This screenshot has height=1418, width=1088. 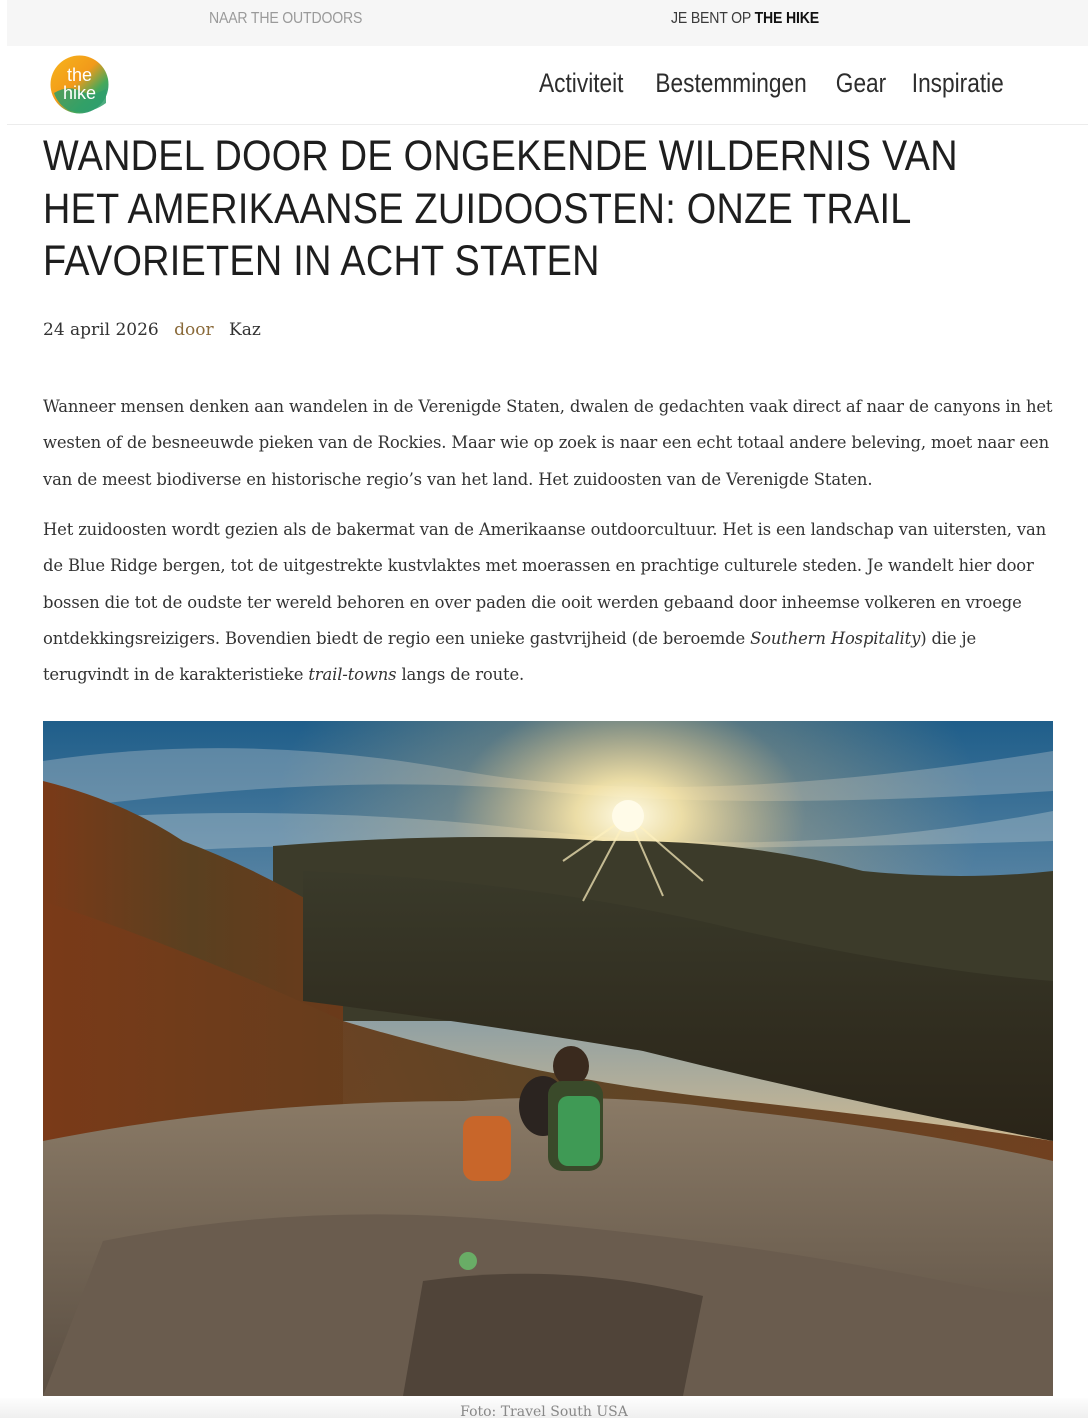 I want to click on svg-text: hike, so click(x=79, y=93).